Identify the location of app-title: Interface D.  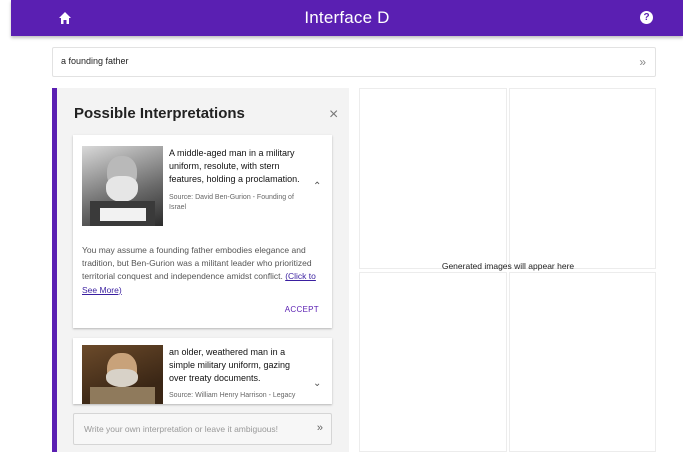
(347, 17).